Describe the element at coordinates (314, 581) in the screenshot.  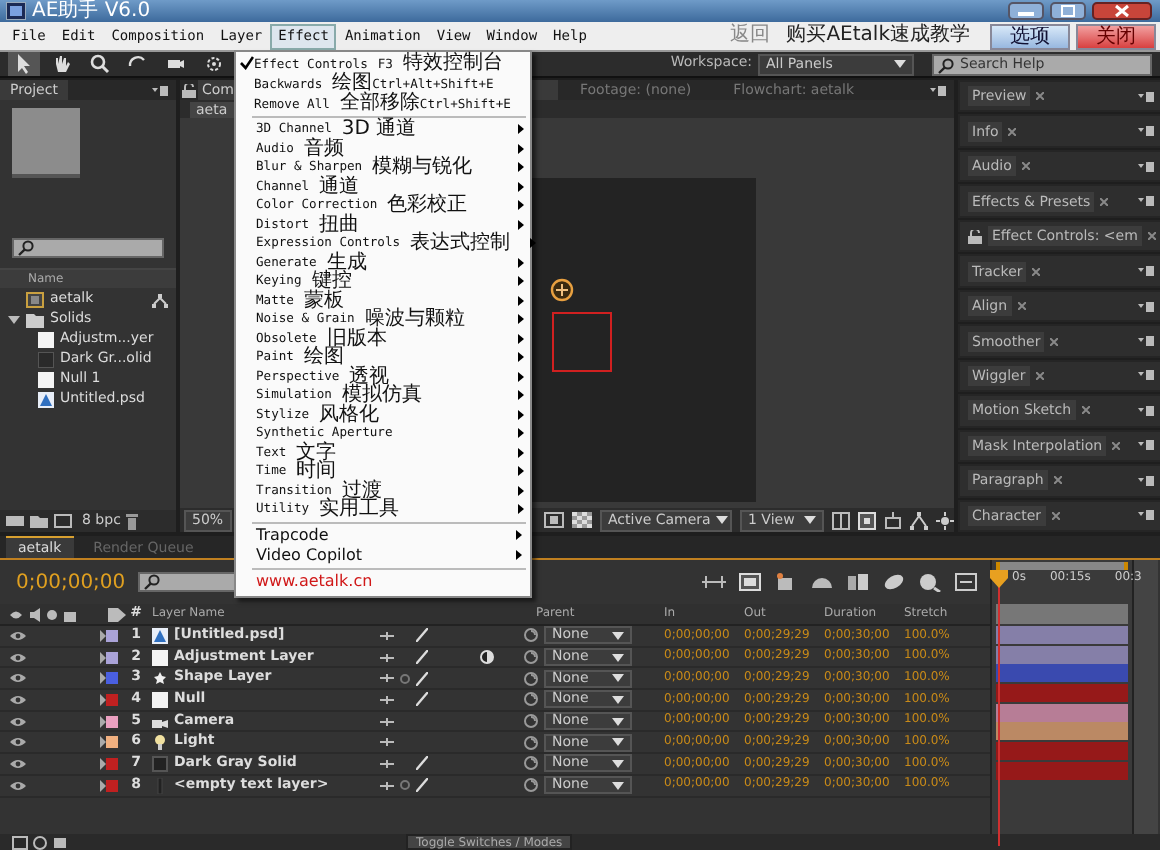
I see `website-link: www.aetalk.cn` at that location.